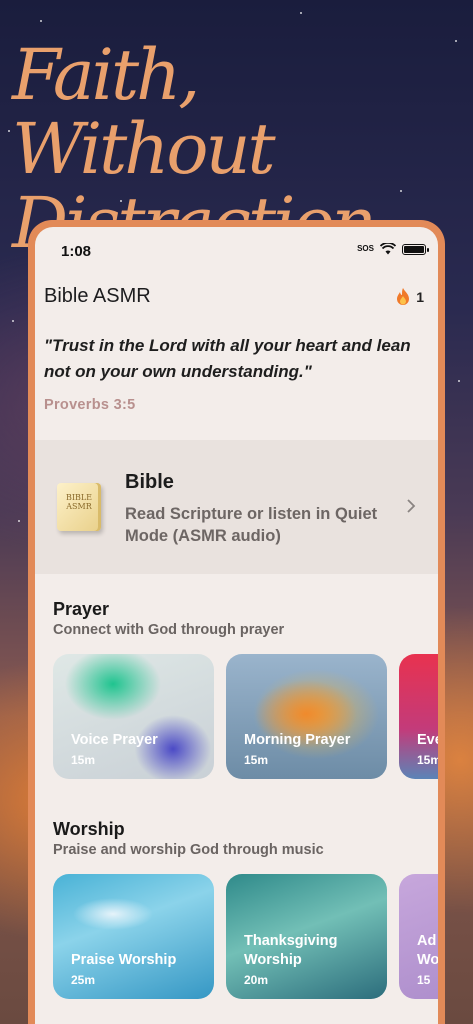 Image resolution: width=473 pixels, height=1024 pixels. What do you see at coordinates (415, 249) in the screenshot?
I see `battery-icon` at bounding box center [415, 249].